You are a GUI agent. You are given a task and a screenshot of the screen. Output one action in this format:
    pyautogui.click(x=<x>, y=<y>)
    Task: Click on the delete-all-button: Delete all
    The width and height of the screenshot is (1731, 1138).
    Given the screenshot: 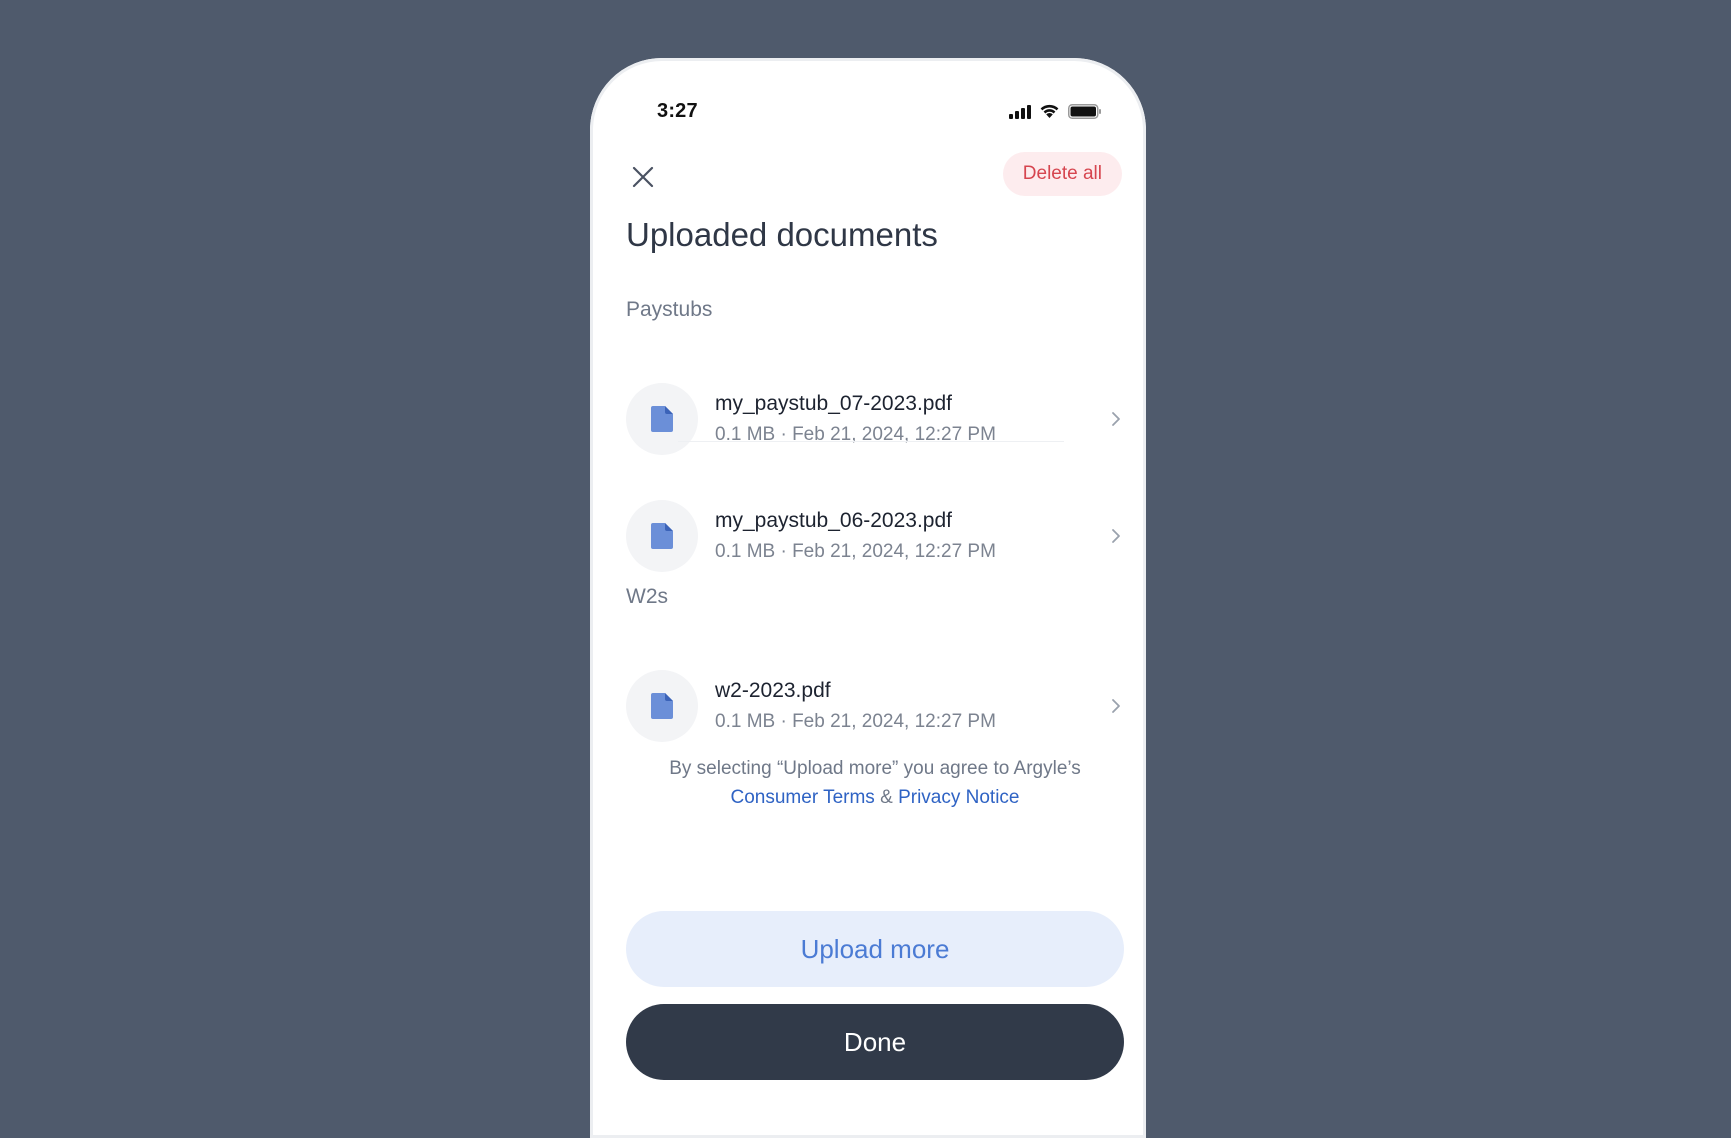 What is the action you would take?
    pyautogui.click(x=1062, y=174)
    